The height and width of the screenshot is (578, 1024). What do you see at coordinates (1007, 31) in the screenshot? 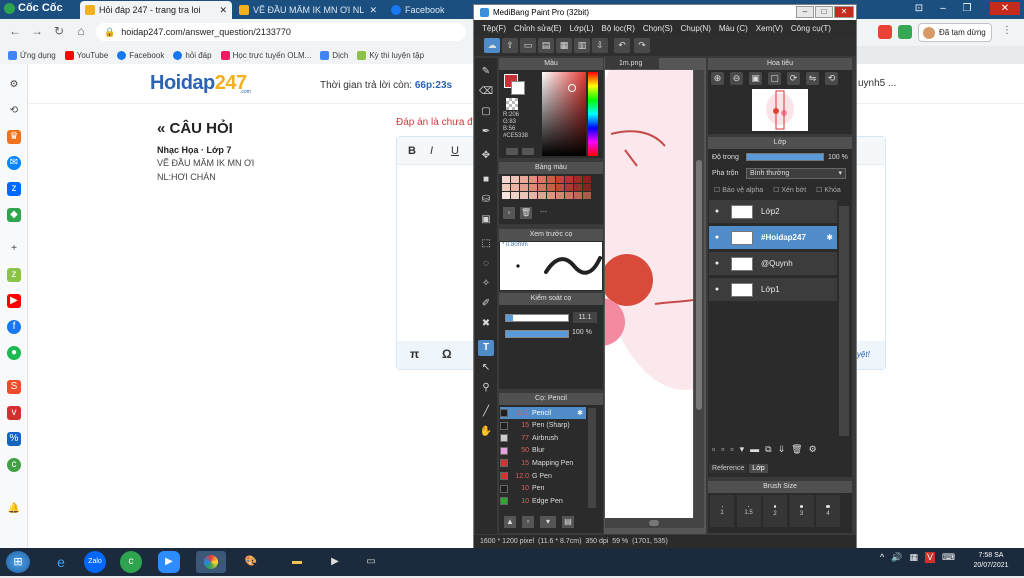
I see `more-menu-icon: ⋮` at bounding box center [1007, 31].